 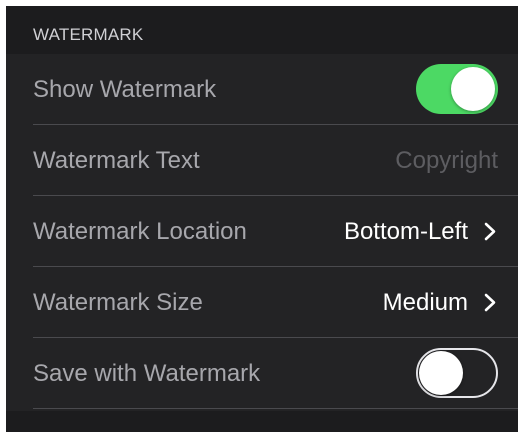 What do you see at coordinates (140, 231) in the screenshot?
I see `watermark-location-label: Watermark Location` at bounding box center [140, 231].